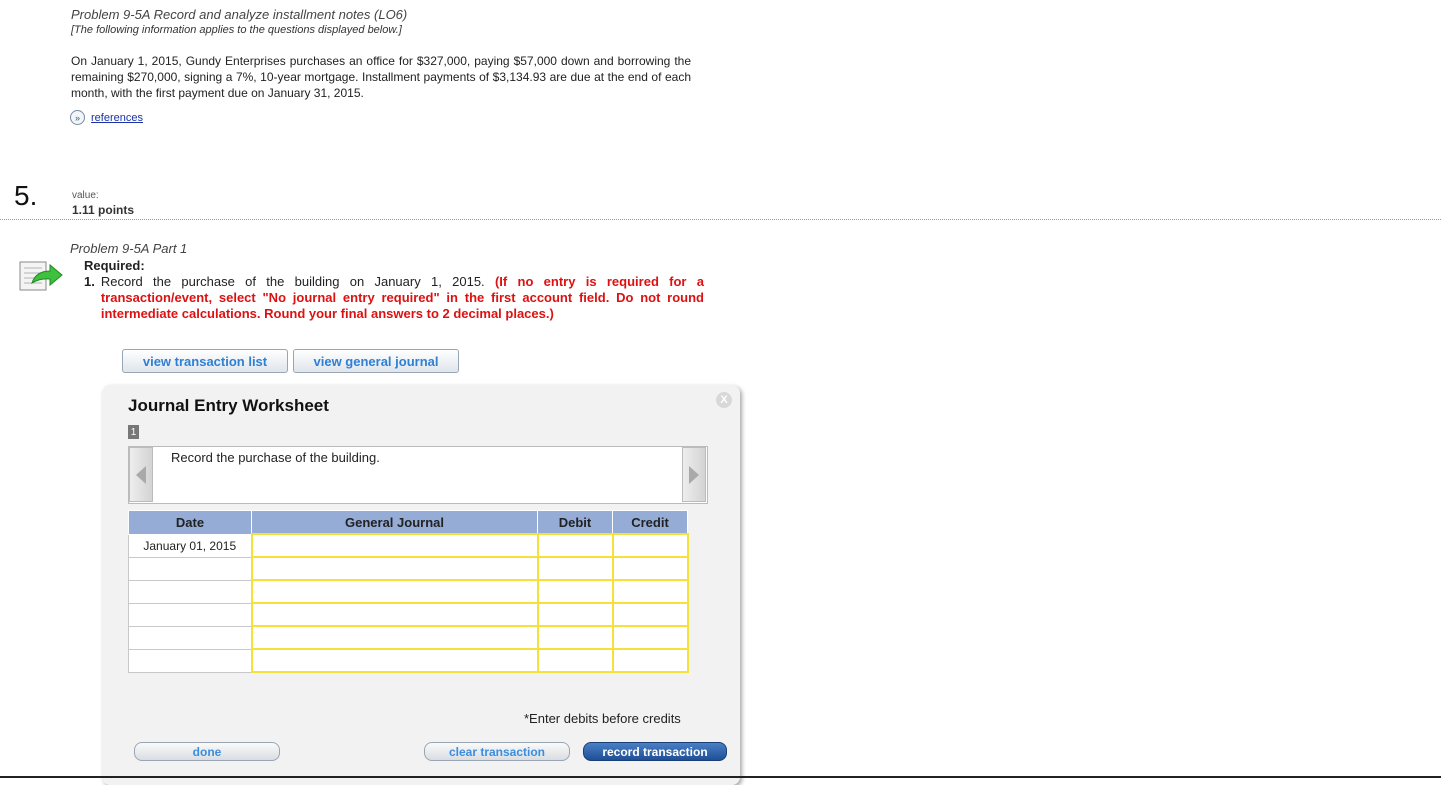 Image resolution: width=1441 pixels, height=785 pixels. Describe the element at coordinates (133, 432) in the screenshot. I see `step-badge: 1` at that location.